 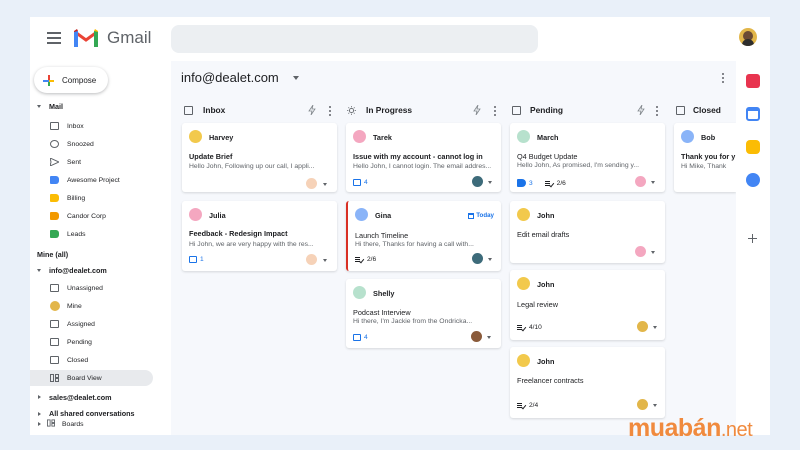 What do you see at coordinates (723, 78) in the screenshot?
I see `more-options-icon` at bounding box center [723, 78].